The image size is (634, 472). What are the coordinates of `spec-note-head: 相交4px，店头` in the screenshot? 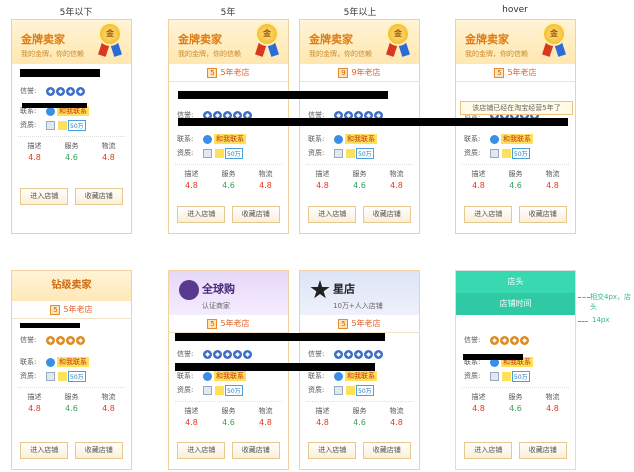 It's located at (611, 302).